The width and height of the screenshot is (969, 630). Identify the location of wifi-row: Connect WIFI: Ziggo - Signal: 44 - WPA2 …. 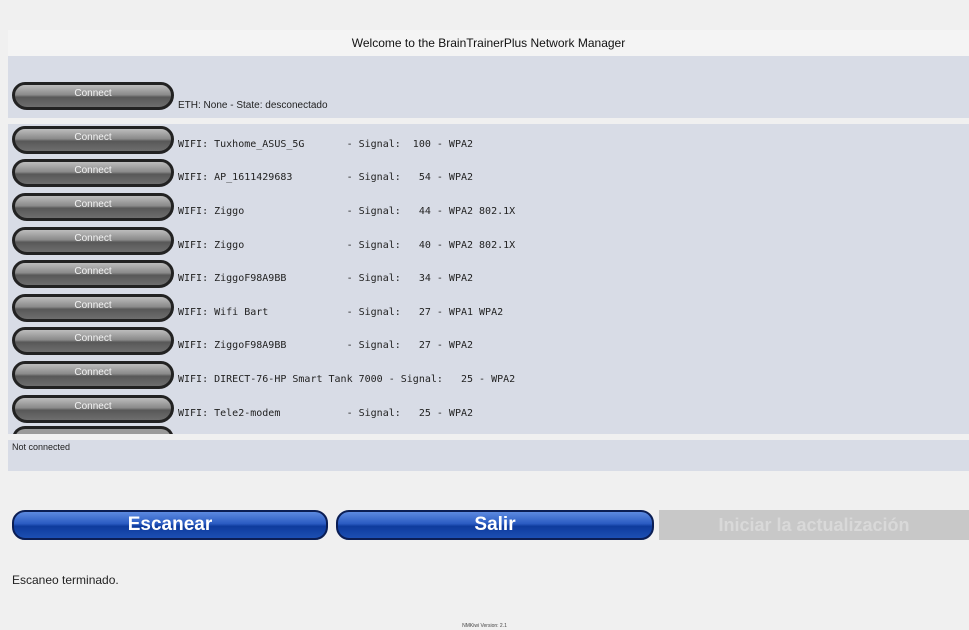
(487, 208).